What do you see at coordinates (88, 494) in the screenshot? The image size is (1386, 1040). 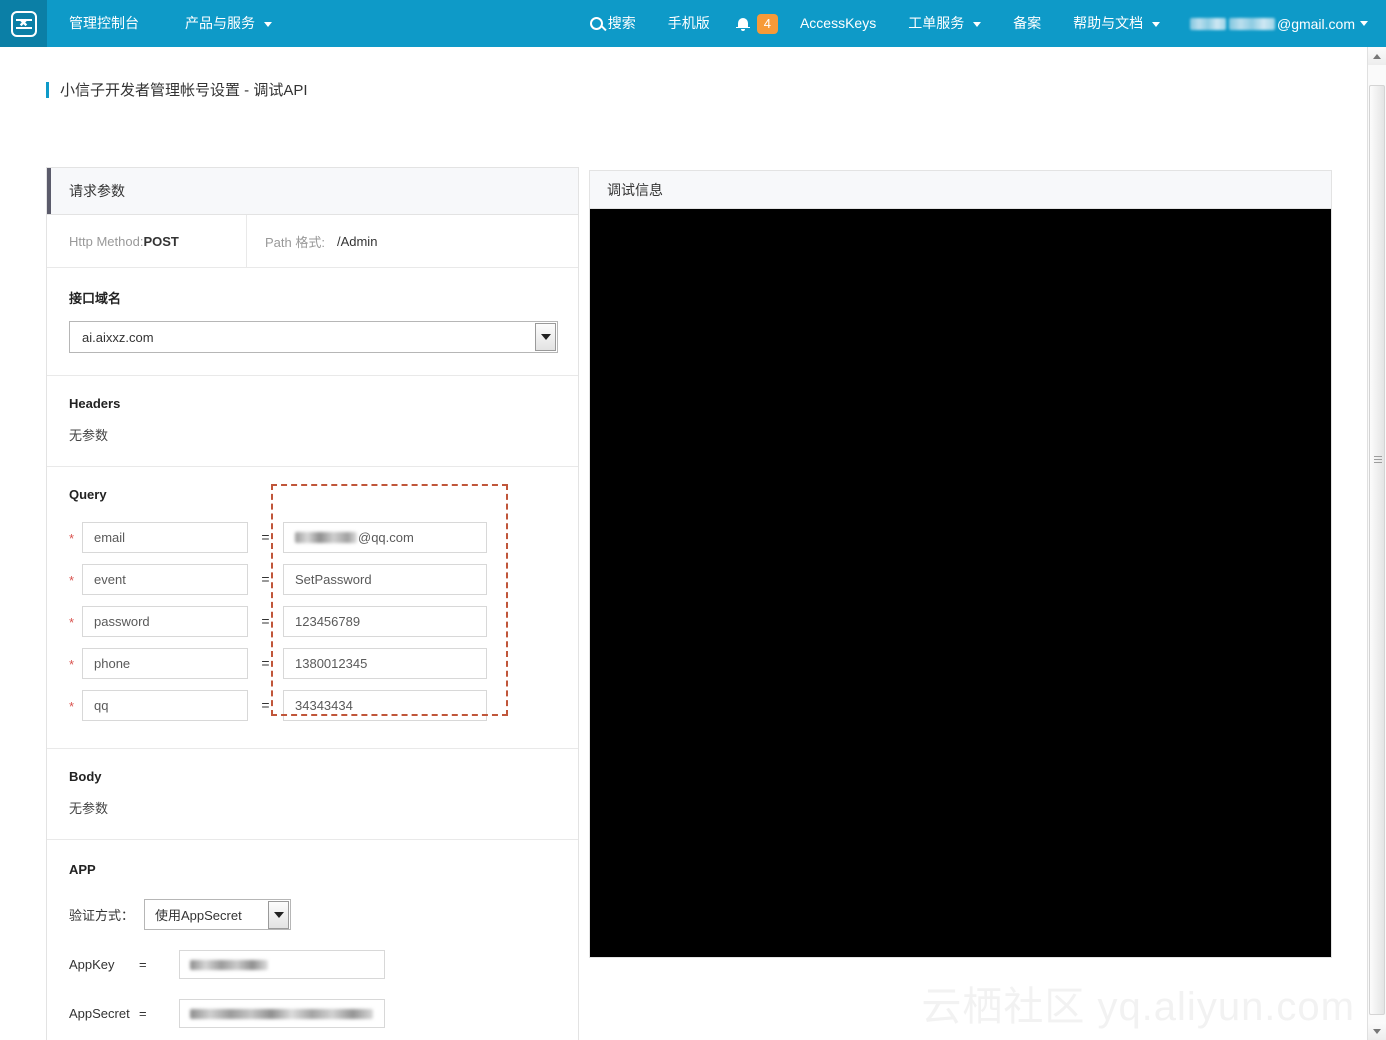 I see `query-section-title: Query` at bounding box center [88, 494].